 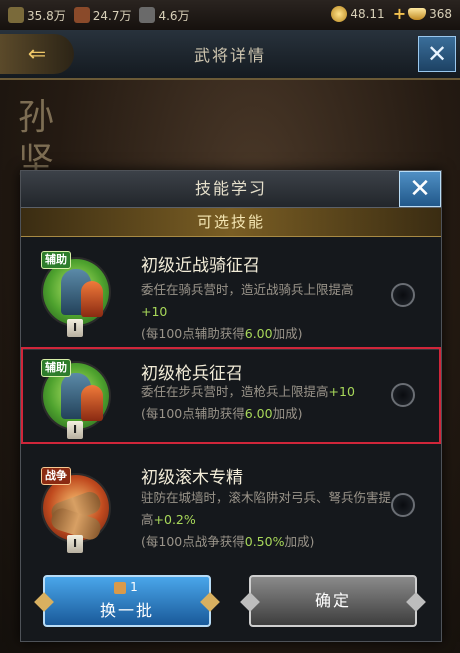 I want to click on add-ingot-button: +, so click(x=399, y=14).